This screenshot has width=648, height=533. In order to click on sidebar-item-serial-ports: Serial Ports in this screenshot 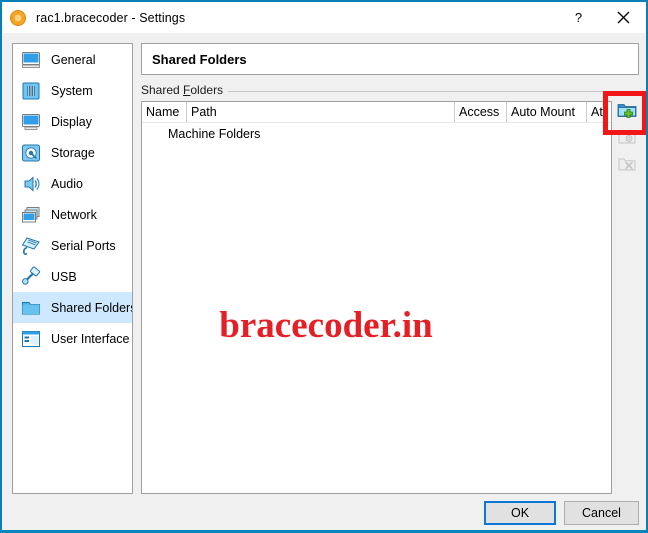, I will do `click(72, 245)`.